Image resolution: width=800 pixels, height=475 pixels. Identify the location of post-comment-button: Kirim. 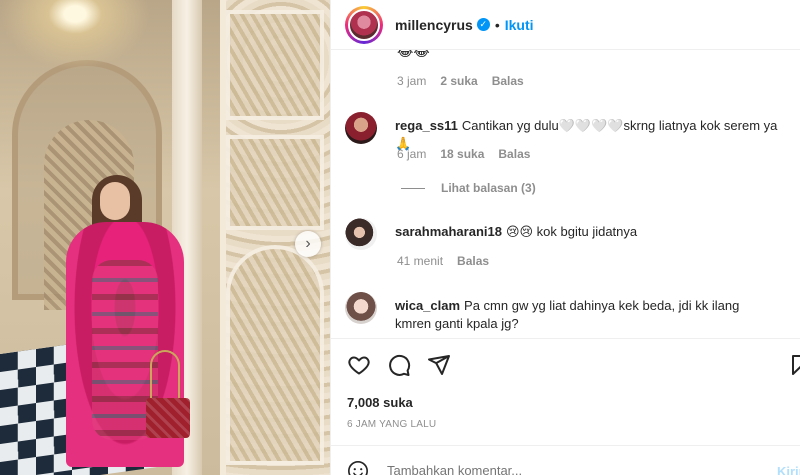
(788, 469).